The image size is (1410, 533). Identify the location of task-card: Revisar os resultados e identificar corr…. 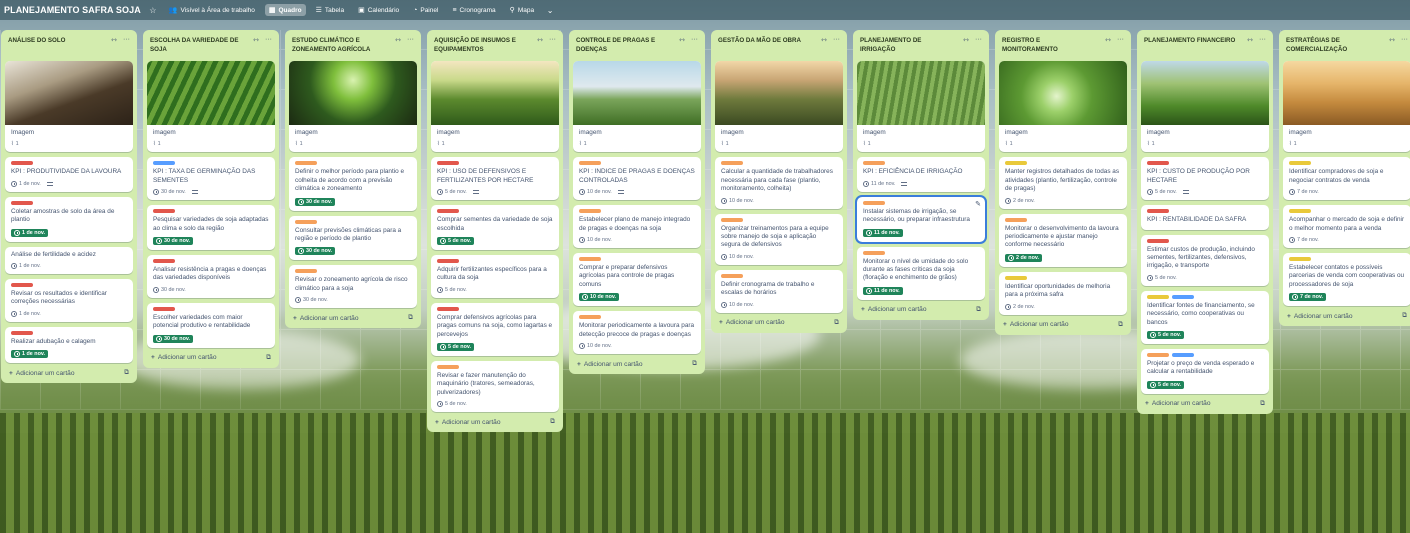
(69, 300).